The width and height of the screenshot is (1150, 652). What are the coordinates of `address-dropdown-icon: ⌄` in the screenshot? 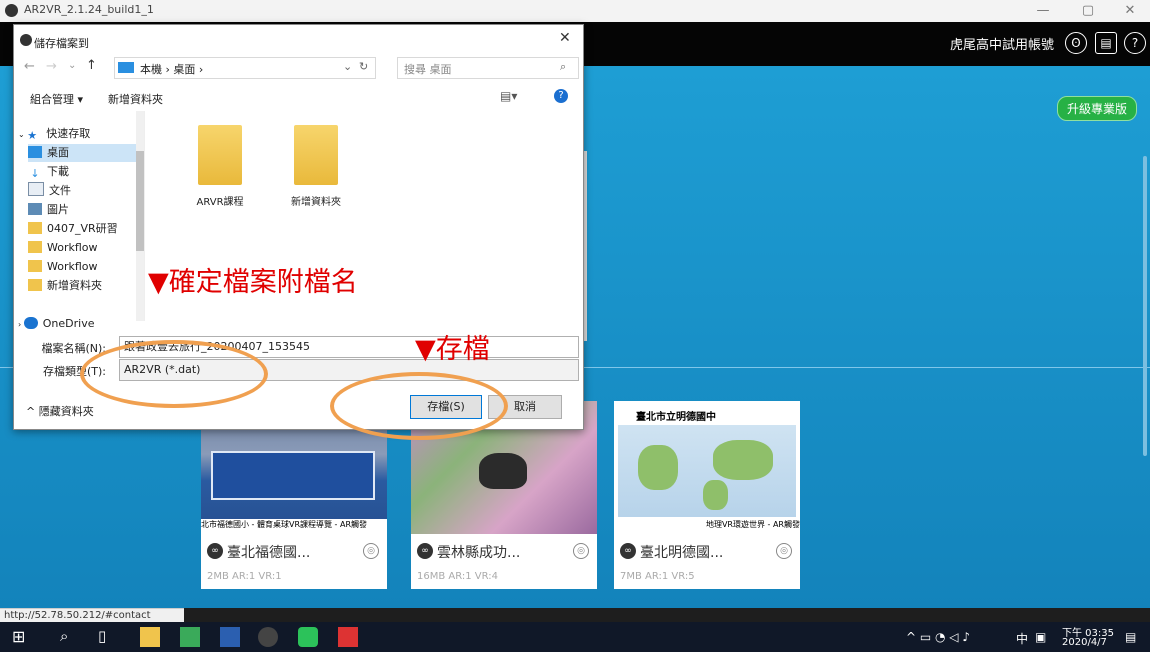 It's located at (347, 66).